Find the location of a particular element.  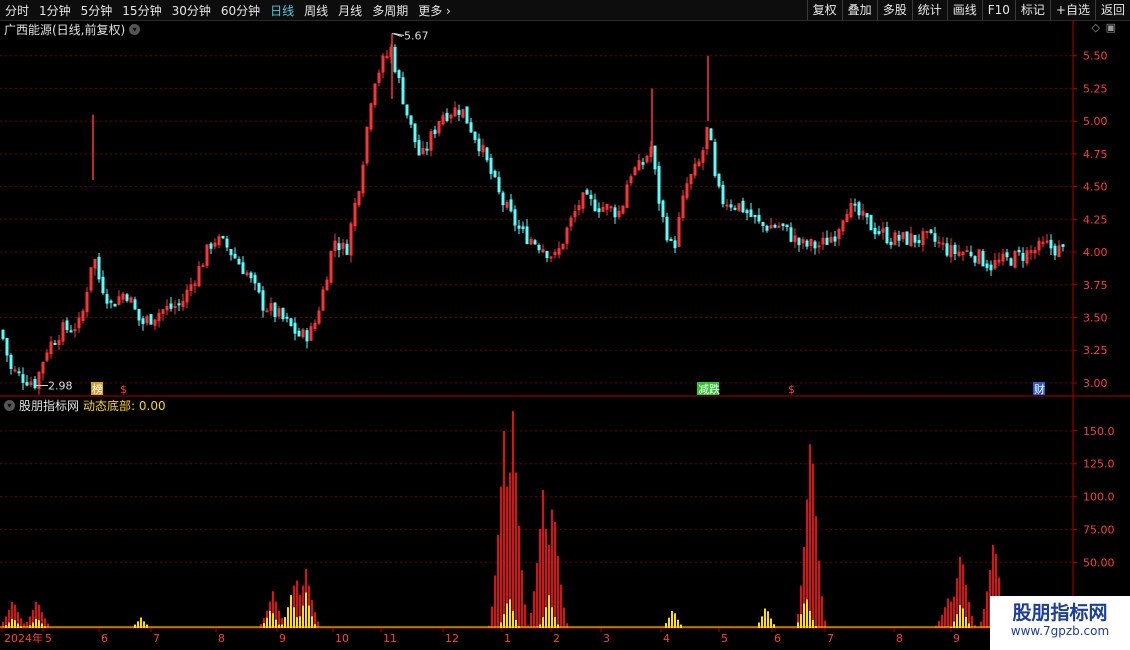

watermark-url: www.7gpzb.com is located at coordinates (1060, 631).